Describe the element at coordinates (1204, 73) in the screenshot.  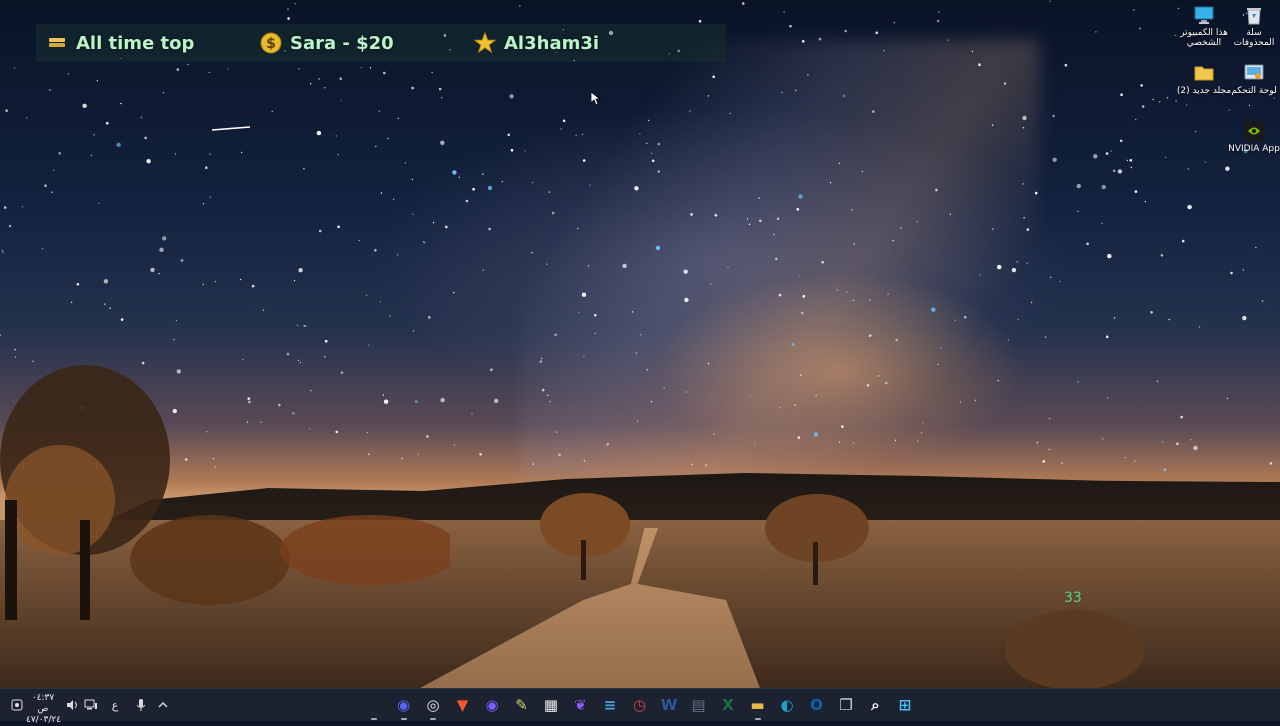
I see `folder-icon` at that location.